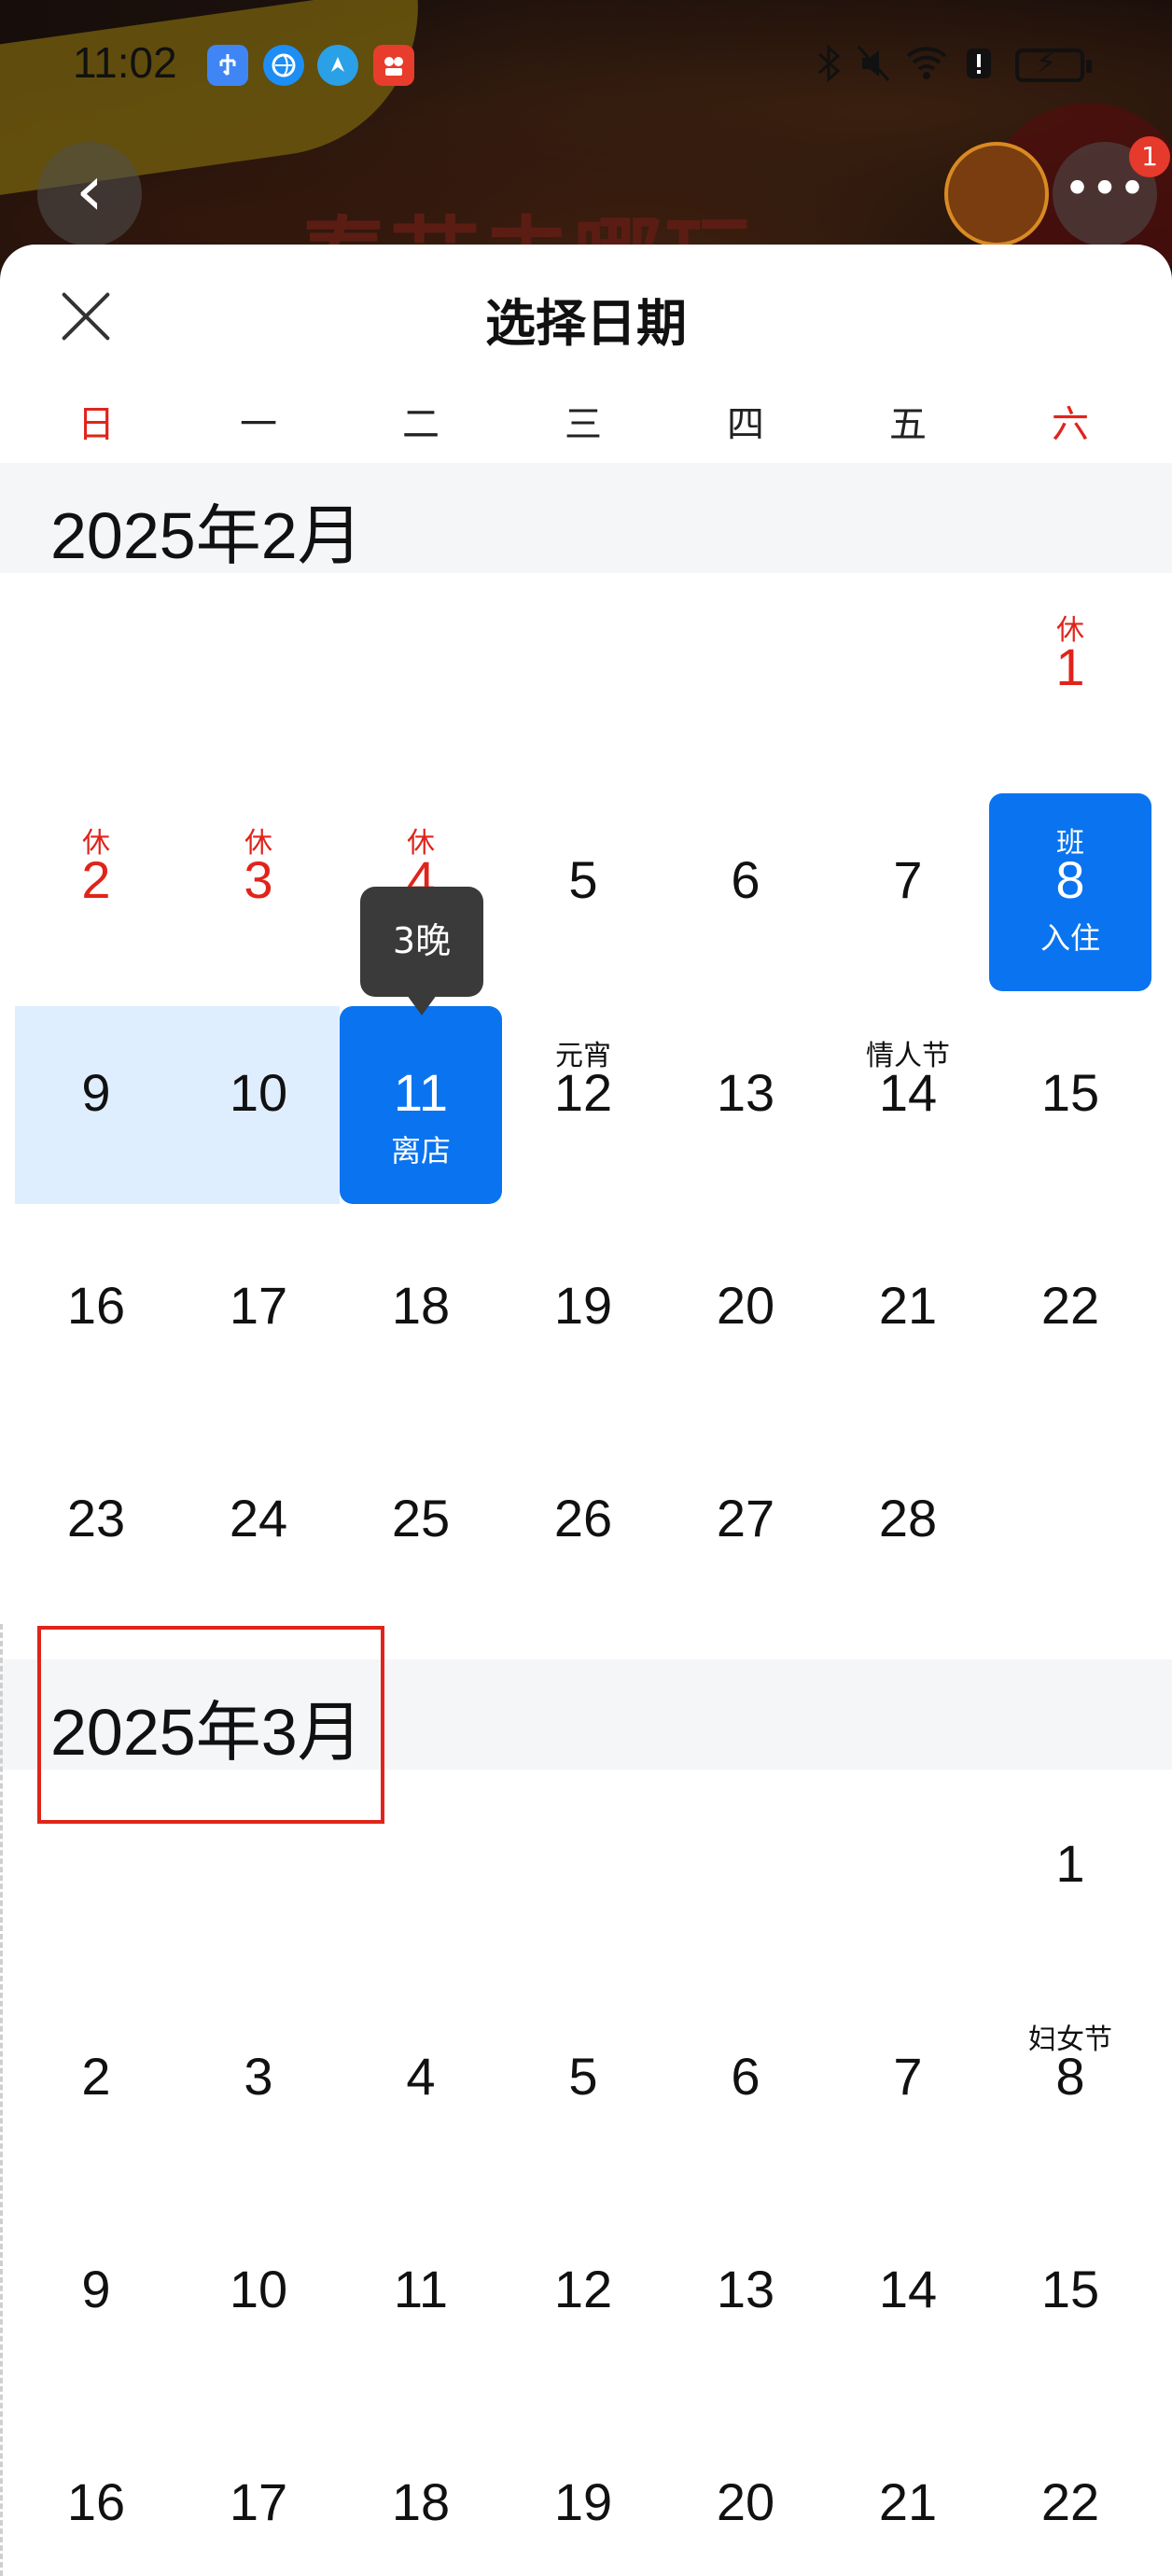 This screenshot has width=1172, height=2576. What do you see at coordinates (745, 2289) in the screenshot?
I see `day-number: 13` at bounding box center [745, 2289].